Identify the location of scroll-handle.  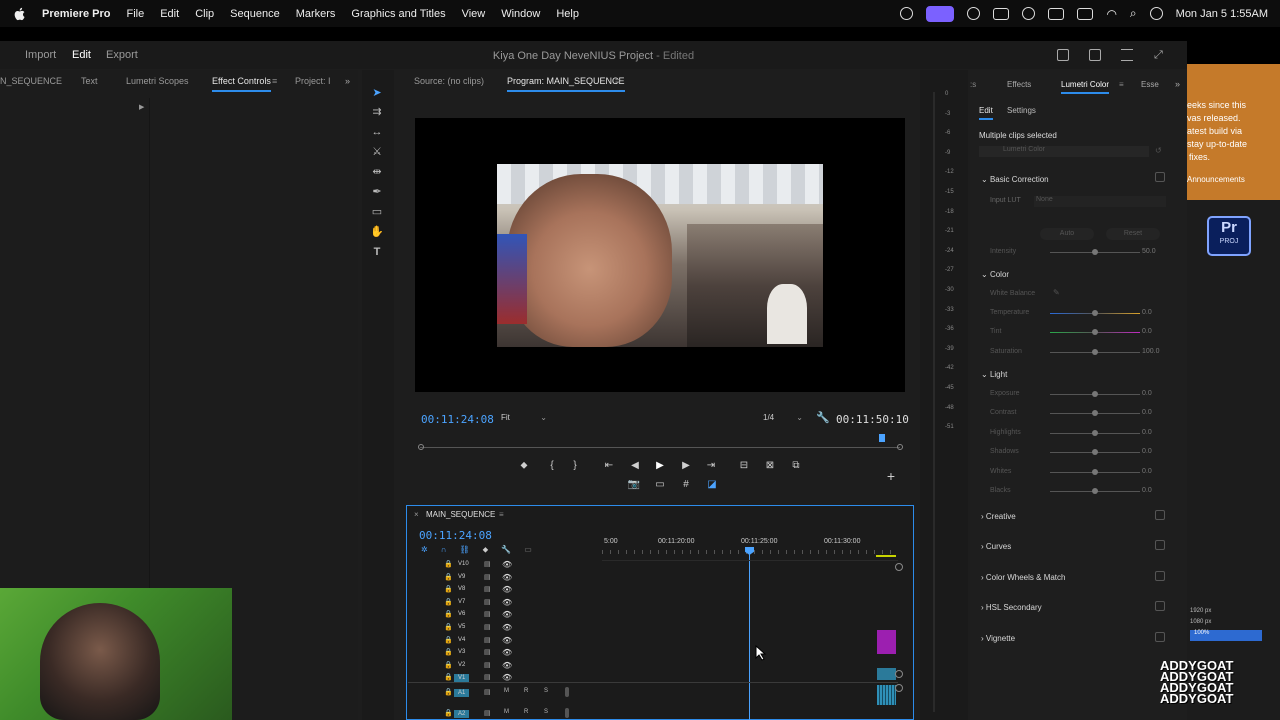
(899, 688).